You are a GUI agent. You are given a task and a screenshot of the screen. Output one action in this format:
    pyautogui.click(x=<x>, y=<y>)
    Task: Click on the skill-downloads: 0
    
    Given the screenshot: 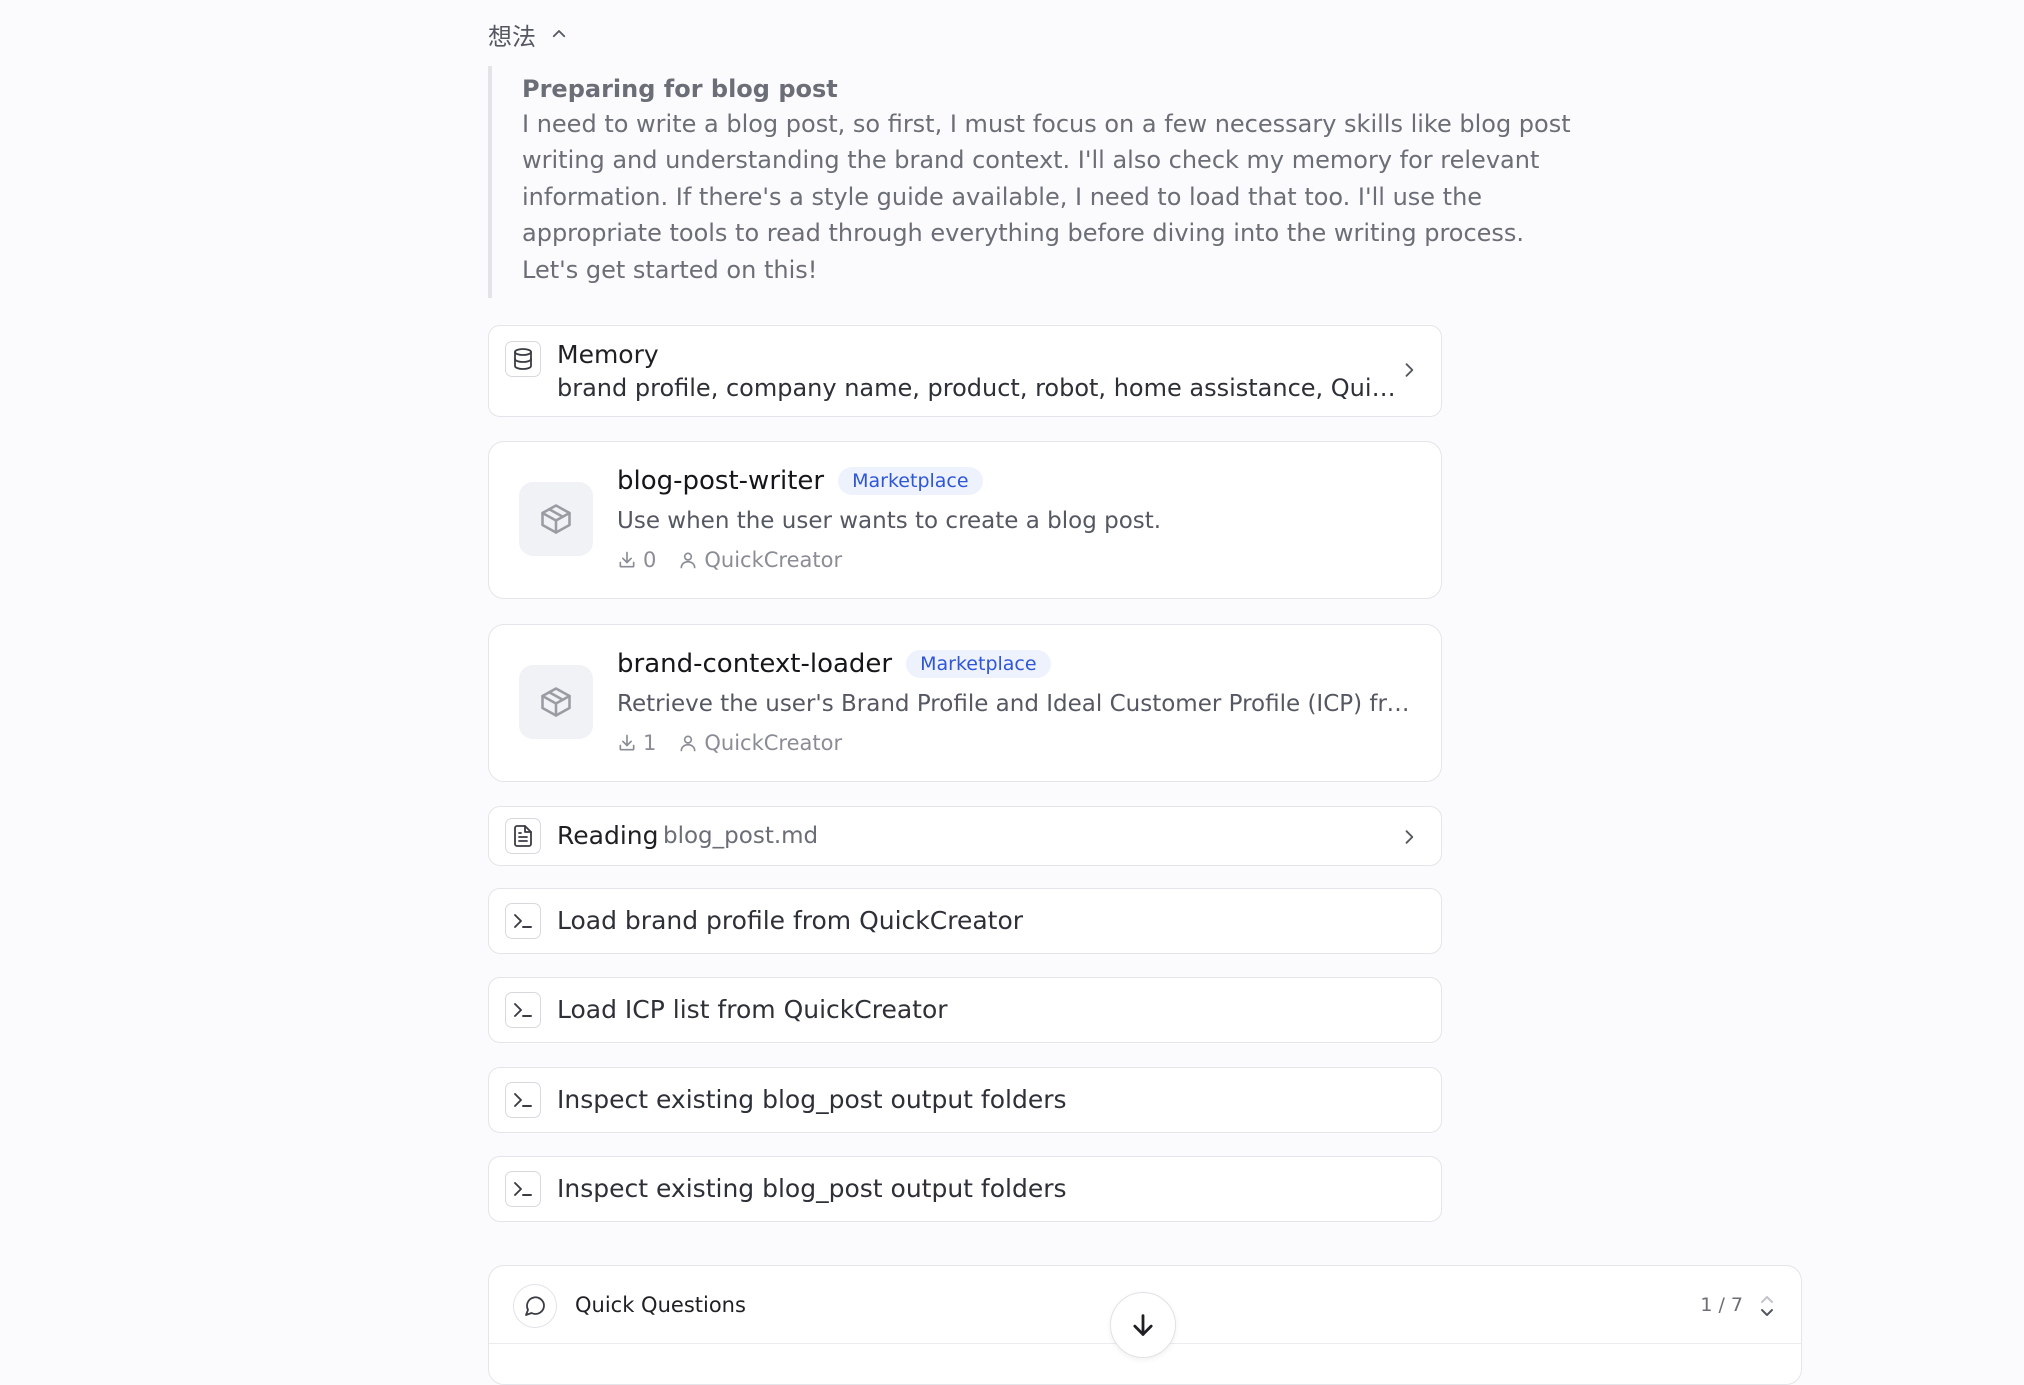 What is the action you would take?
    pyautogui.click(x=636, y=560)
    